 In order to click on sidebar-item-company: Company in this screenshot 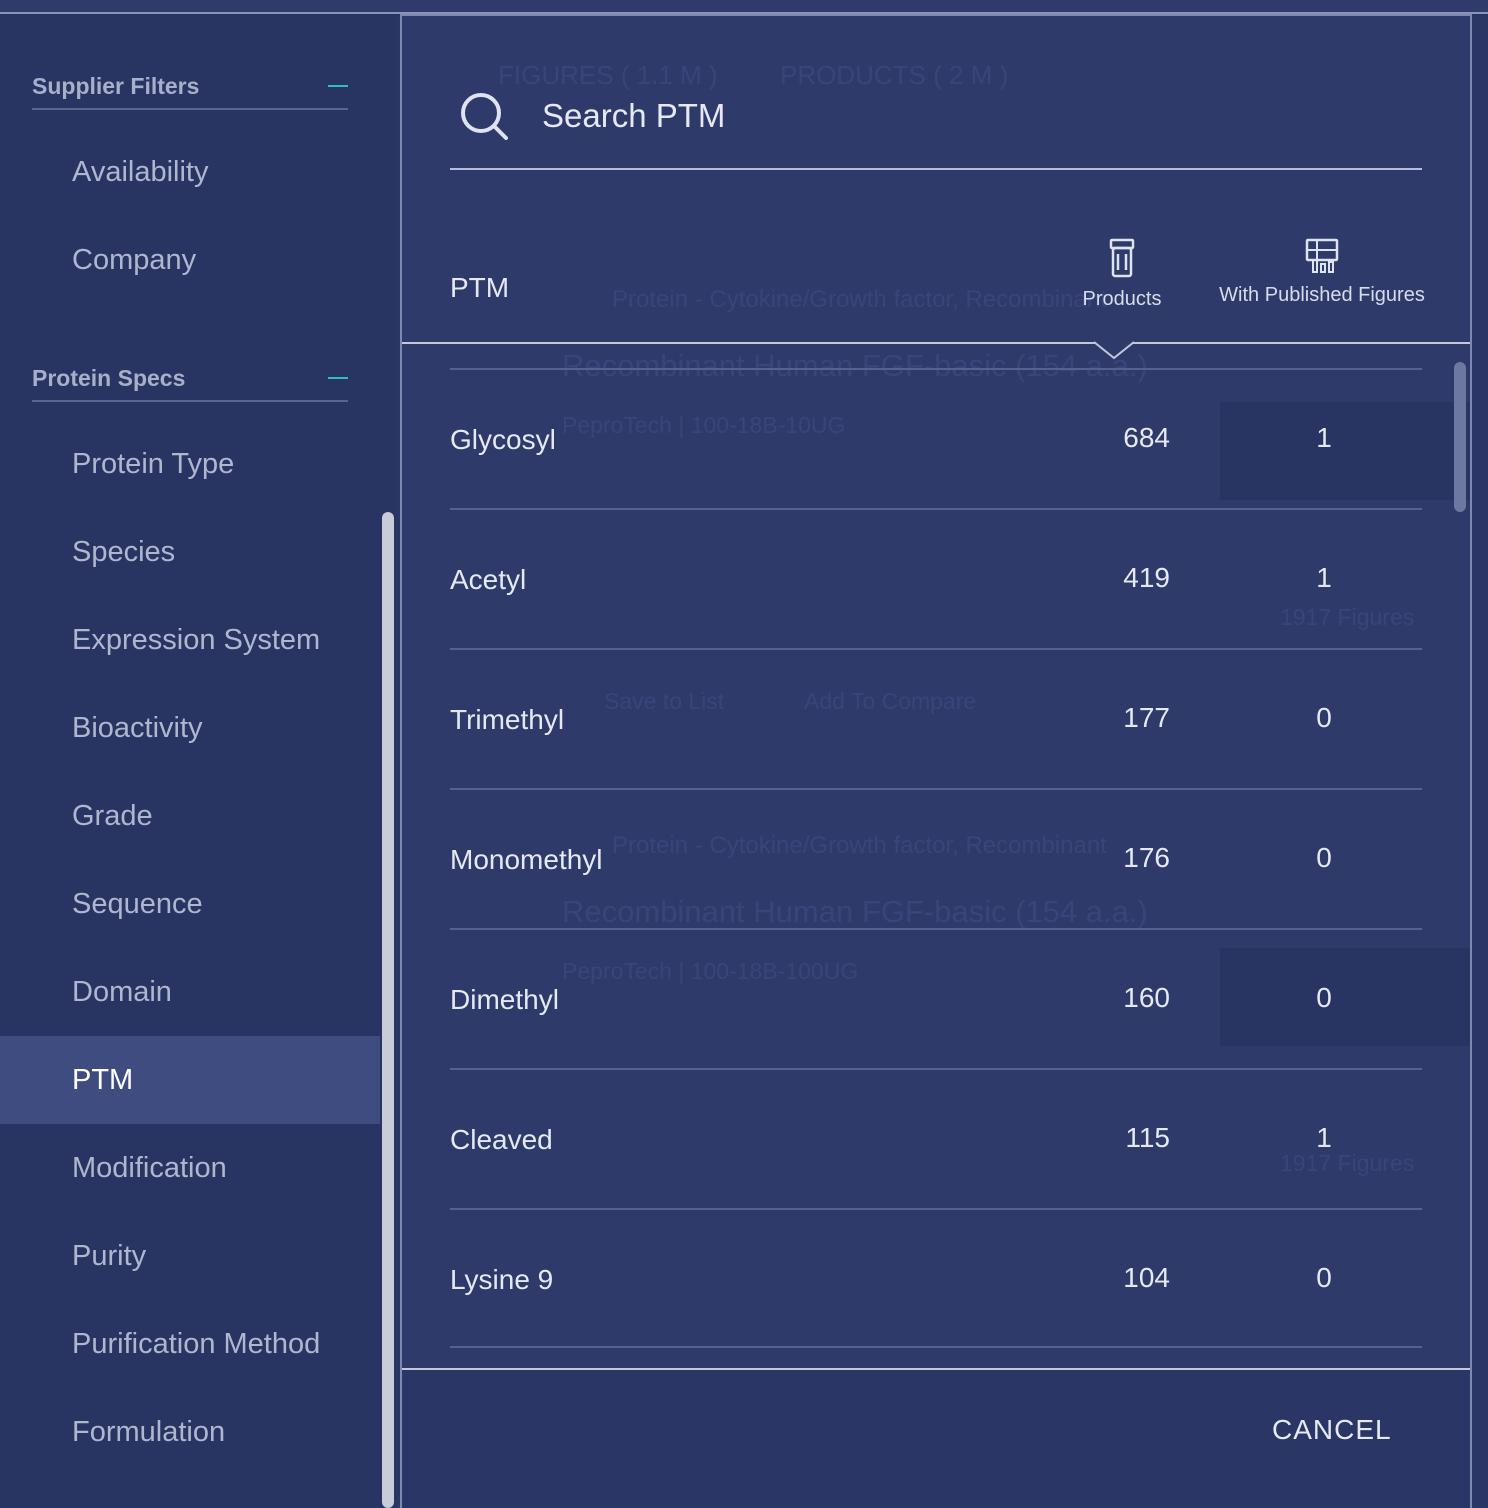, I will do `click(190, 260)`.